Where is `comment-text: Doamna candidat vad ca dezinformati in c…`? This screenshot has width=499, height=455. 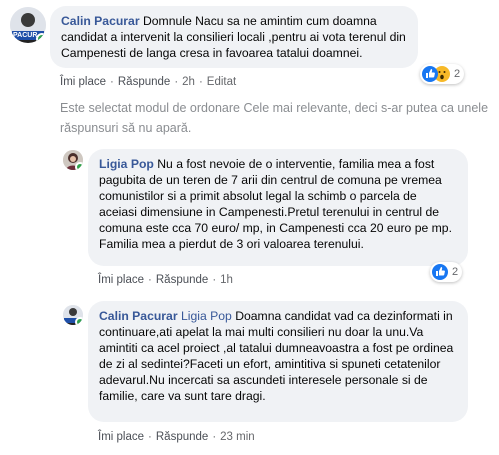
comment-text: Doamna candidat vad ca dezinformati in c… is located at coordinates (276, 356).